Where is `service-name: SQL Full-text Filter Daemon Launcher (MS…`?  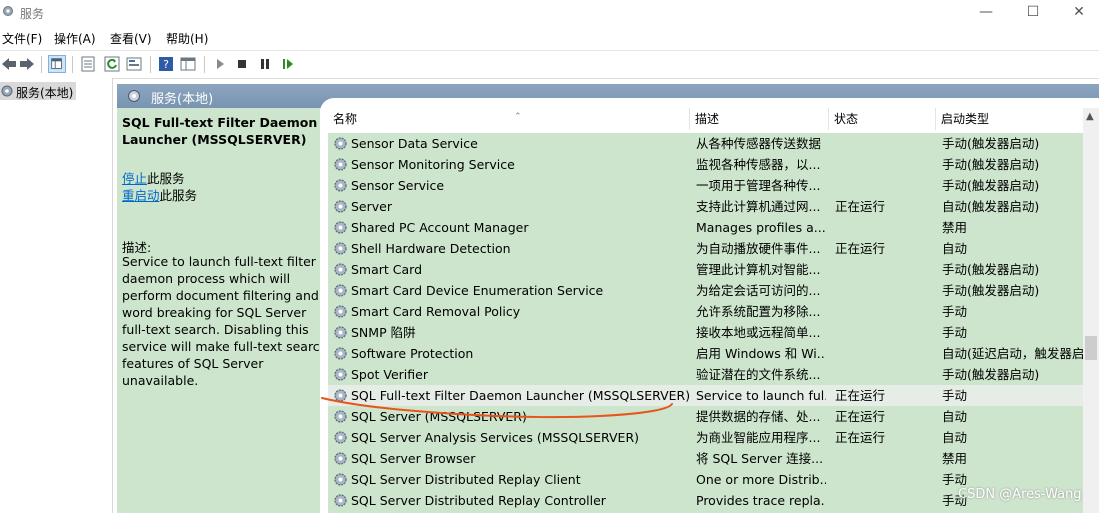
service-name: SQL Full-text Filter Daemon Launcher (MS… is located at coordinates (521, 395).